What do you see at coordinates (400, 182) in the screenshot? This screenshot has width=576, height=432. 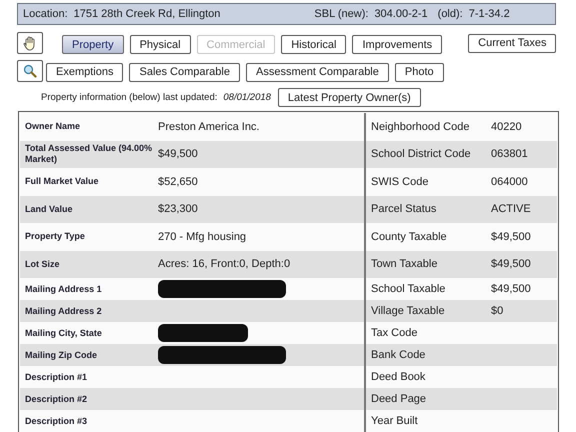 I see `field-label: SWIS Code` at bounding box center [400, 182].